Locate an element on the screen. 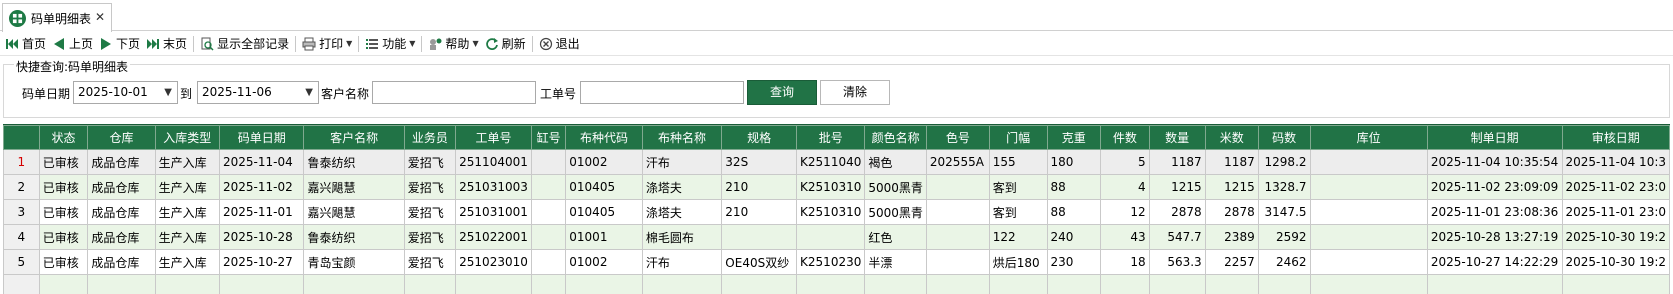 This screenshot has width=1673, height=294. table-cell: OE40S双纱 is located at coordinates (759, 262).